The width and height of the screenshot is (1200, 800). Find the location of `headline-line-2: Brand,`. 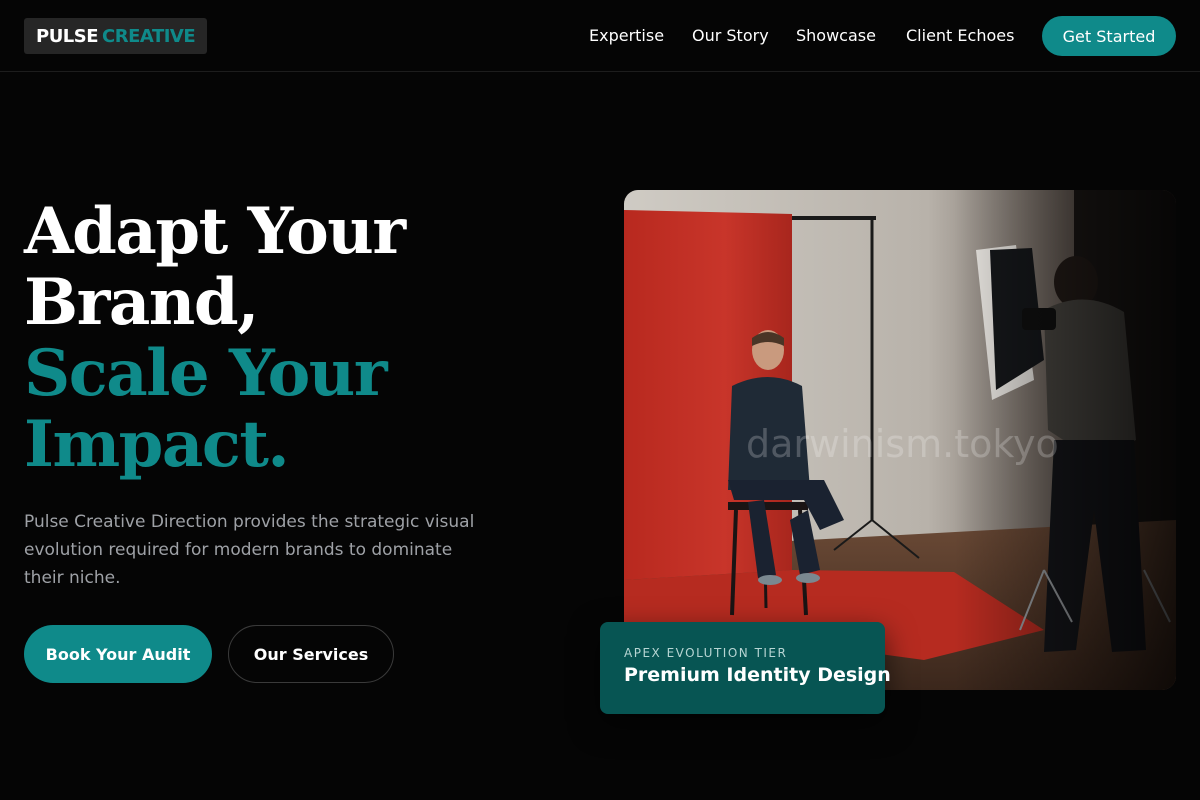

headline-line-2: Brand, is located at coordinates (141, 302).